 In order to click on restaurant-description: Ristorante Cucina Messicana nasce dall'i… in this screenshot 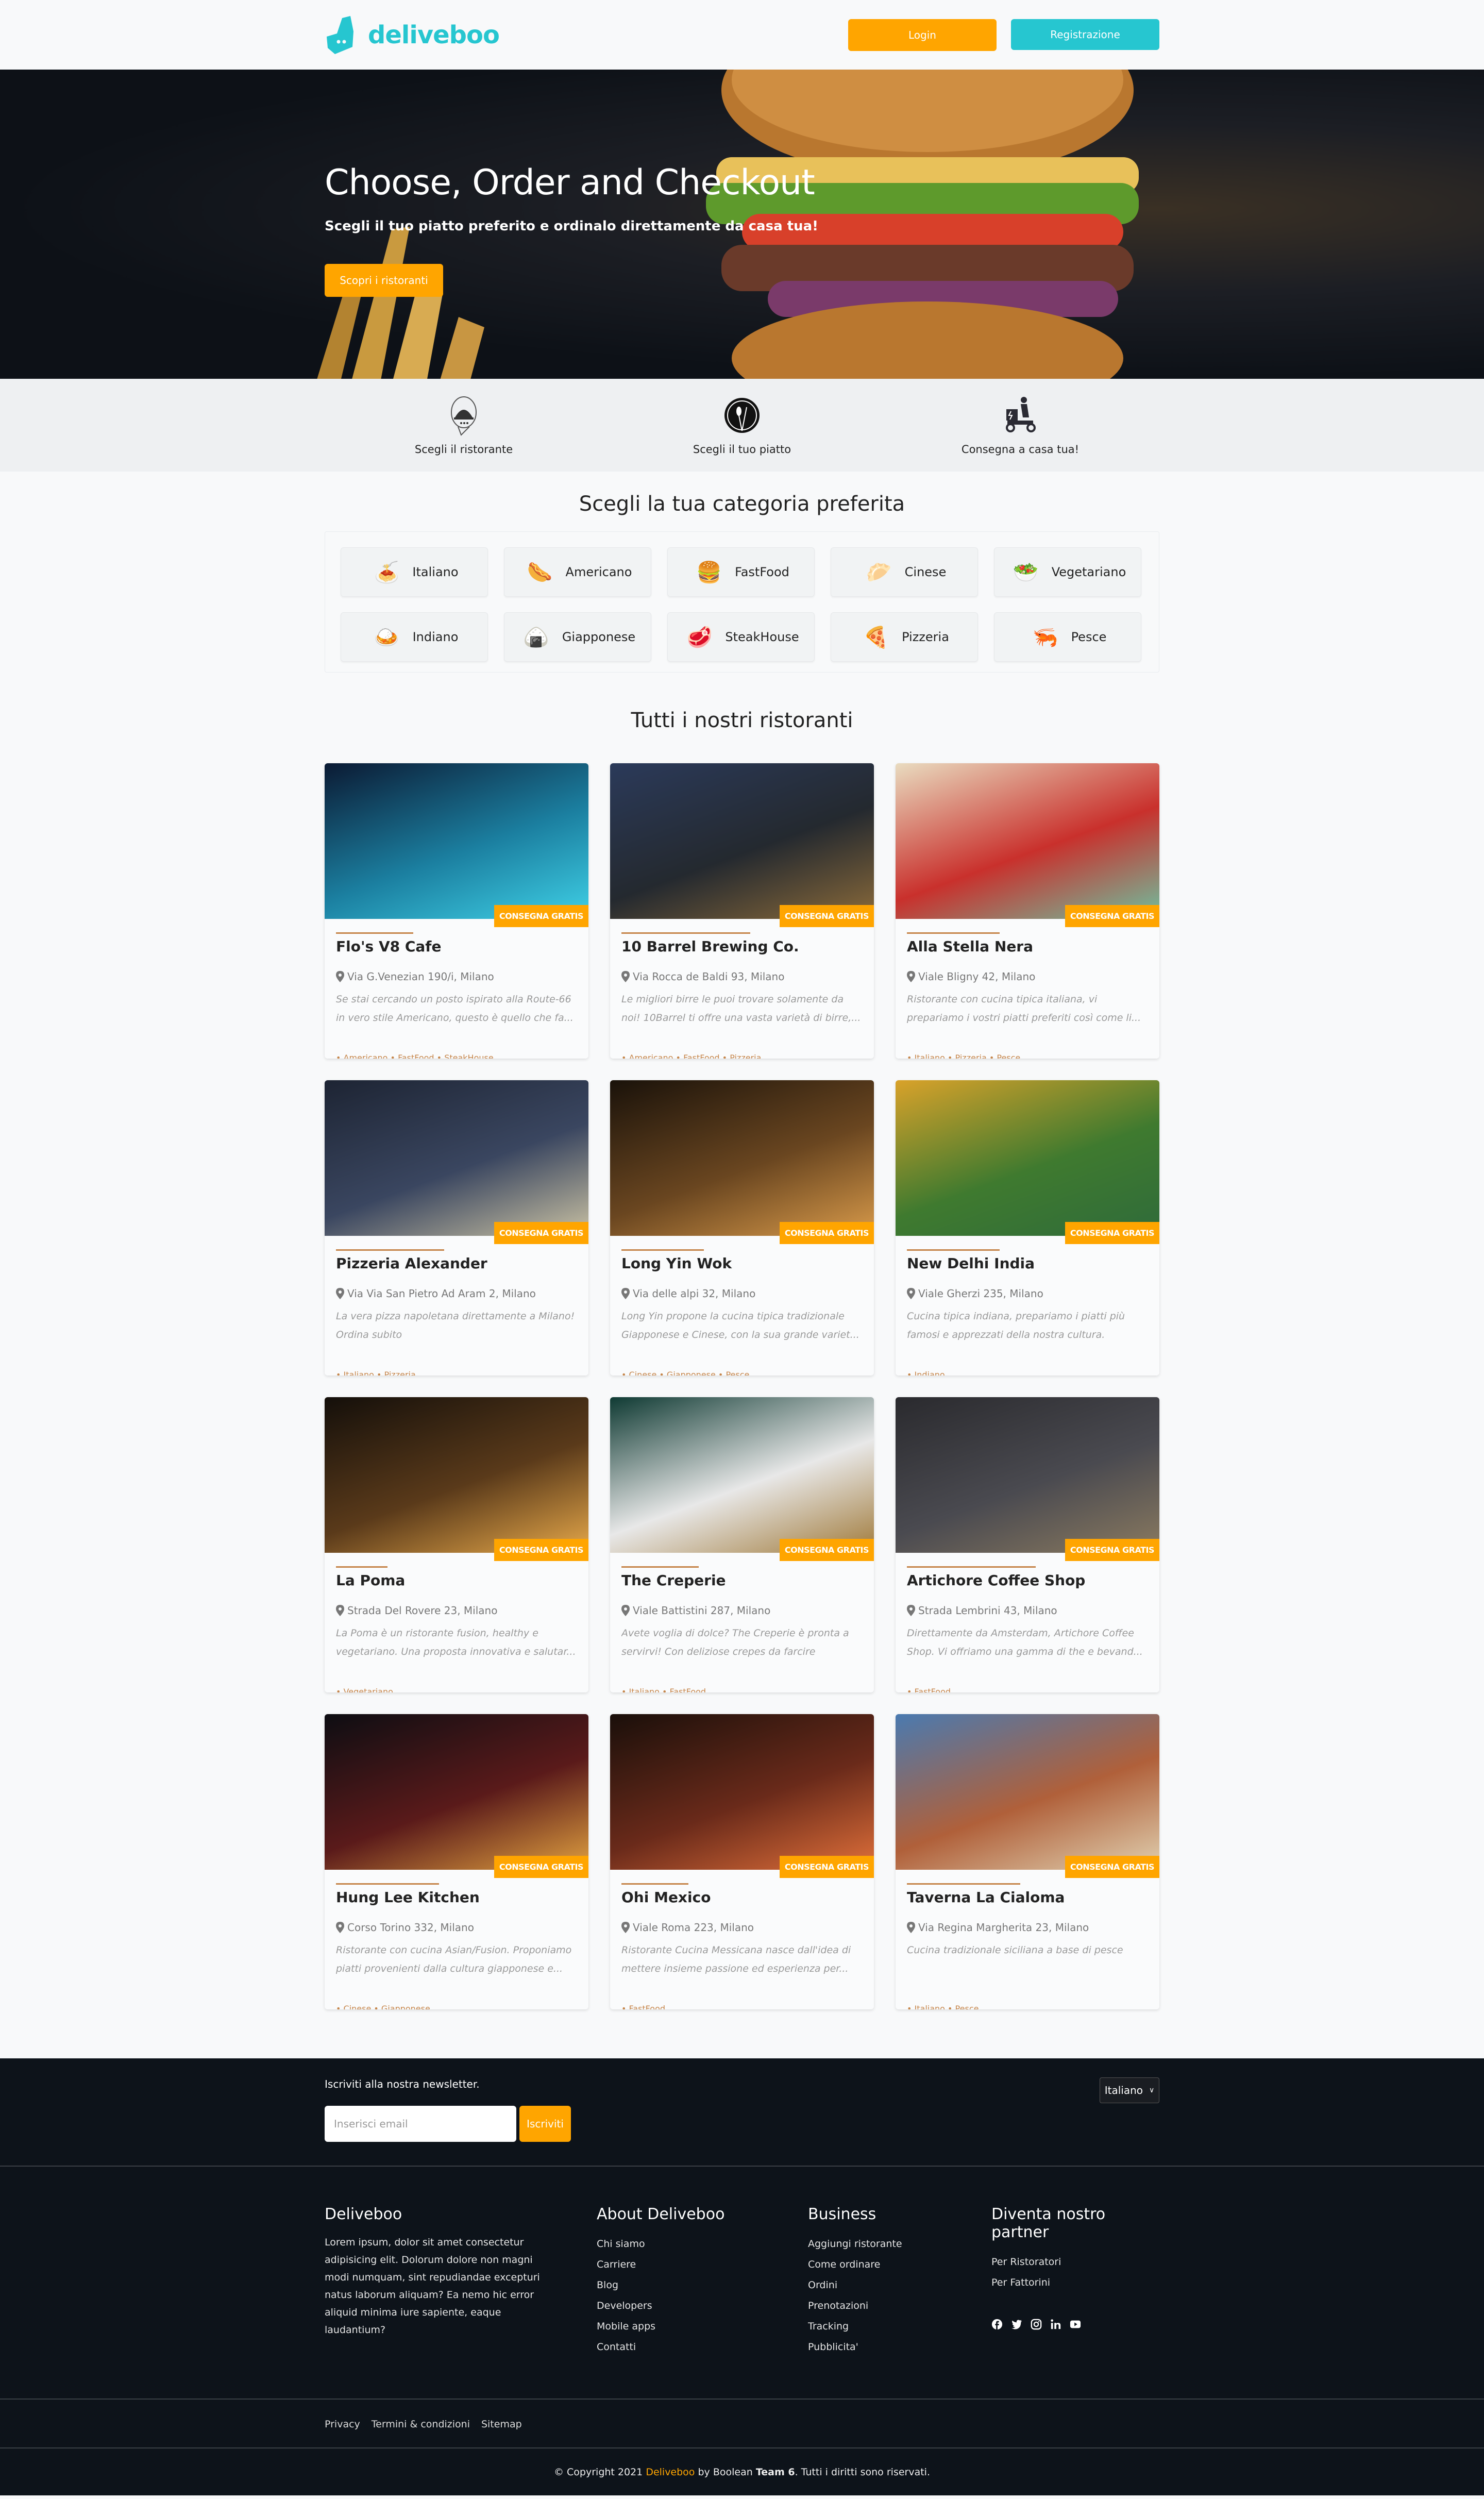, I will do `click(736, 1959)`.